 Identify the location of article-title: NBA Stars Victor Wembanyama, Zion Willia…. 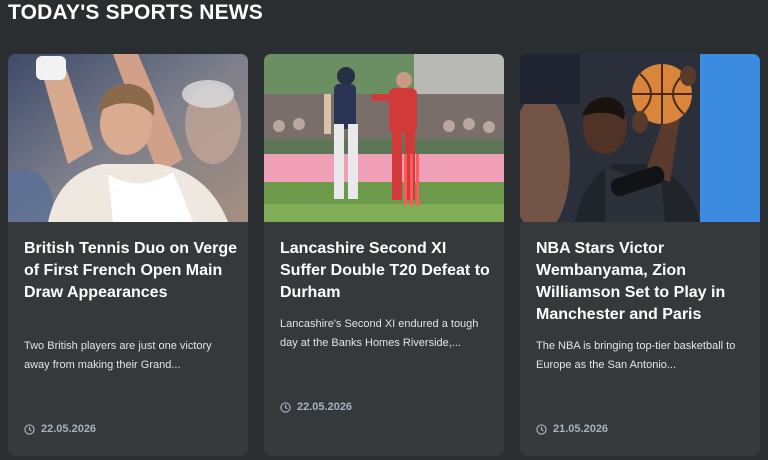
(643, 282).